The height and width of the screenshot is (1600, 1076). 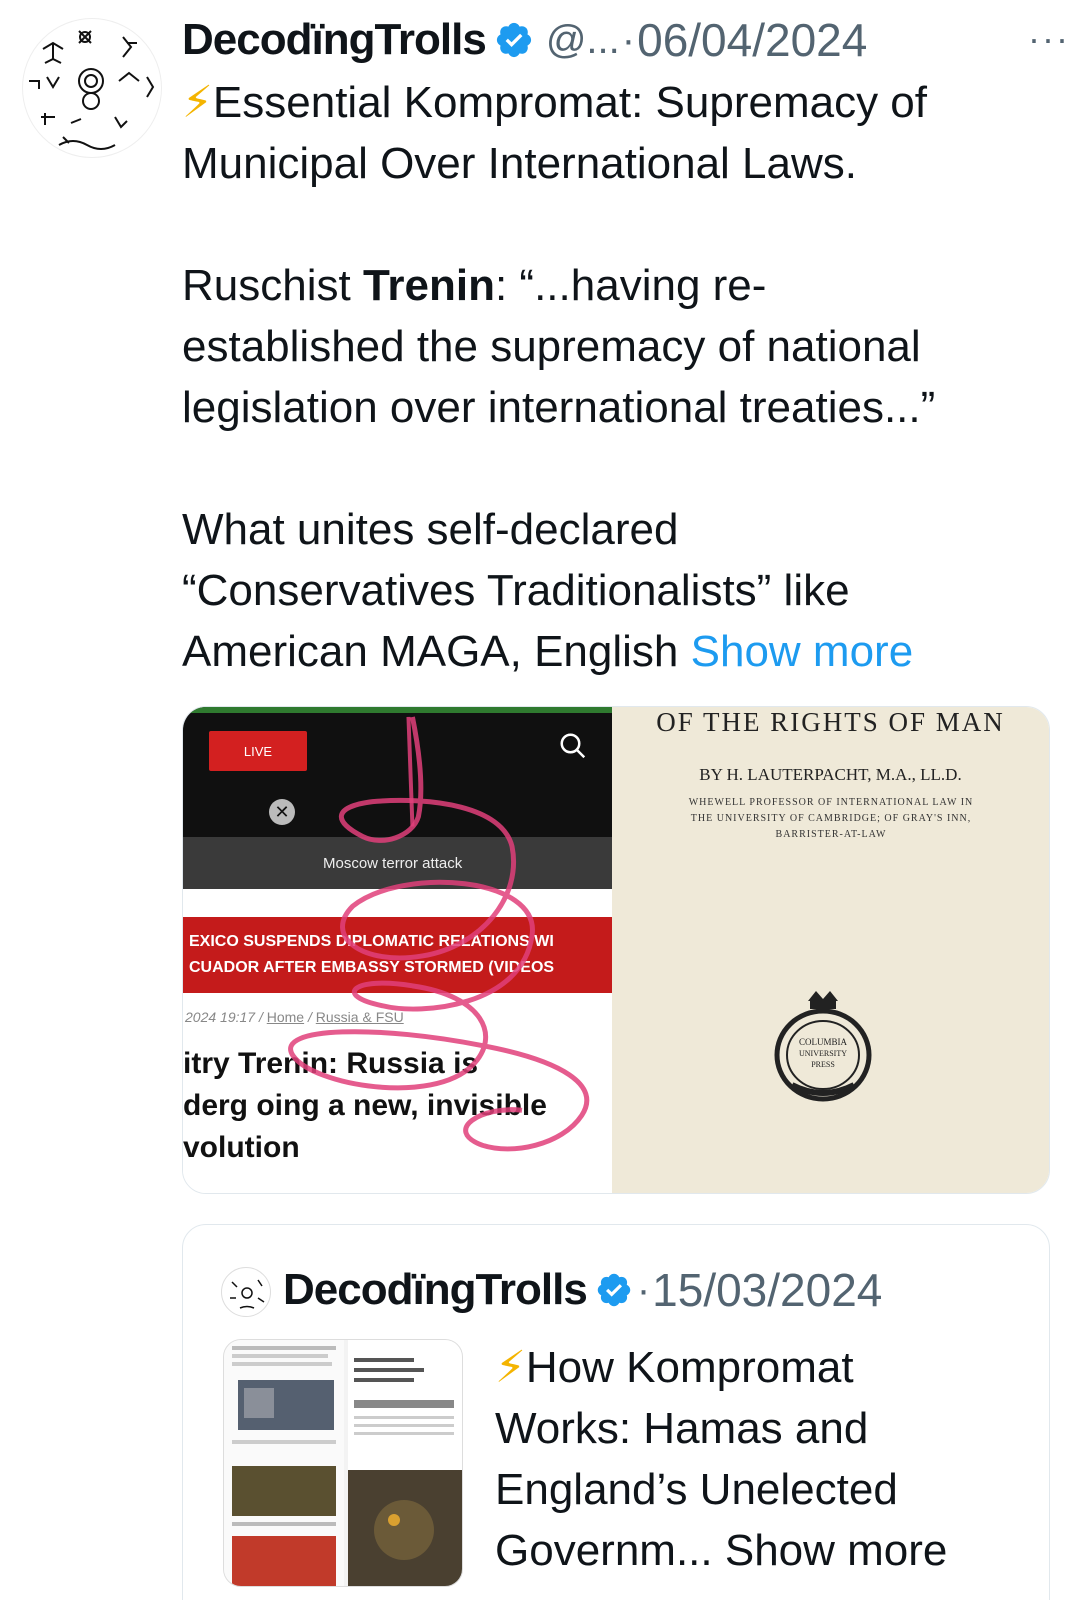 What do you see at coordinates (767, 1290) in the screenshot?
I see `quoted-tweet-date: 15/03/2024` at bounding box center [767, 1290].